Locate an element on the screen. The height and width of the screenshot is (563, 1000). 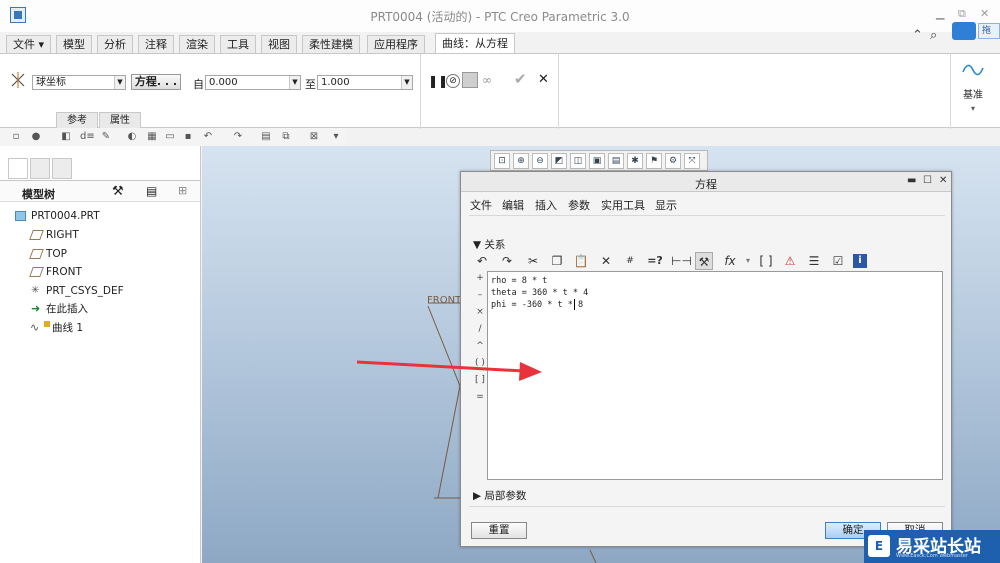
operator-divide: / is located at coordinates (480, 329).